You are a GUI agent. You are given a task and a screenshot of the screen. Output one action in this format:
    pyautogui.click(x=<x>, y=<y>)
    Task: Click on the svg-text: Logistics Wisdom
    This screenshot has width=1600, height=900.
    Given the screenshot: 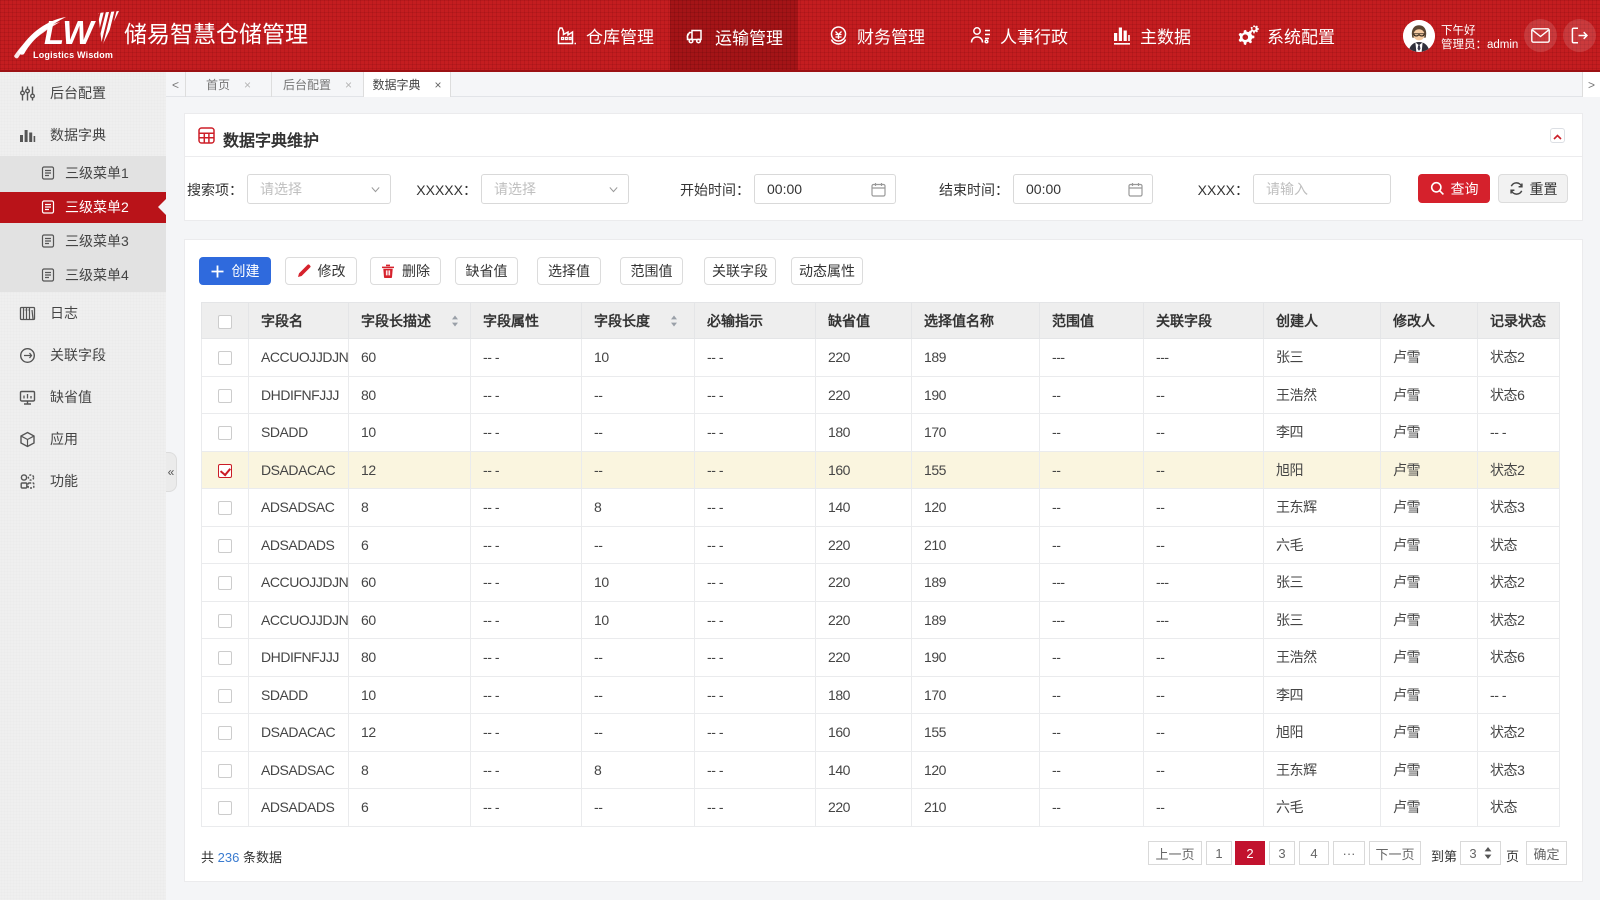 What is the action you would take?
    pyautogui.click(x=73, y=55)
    